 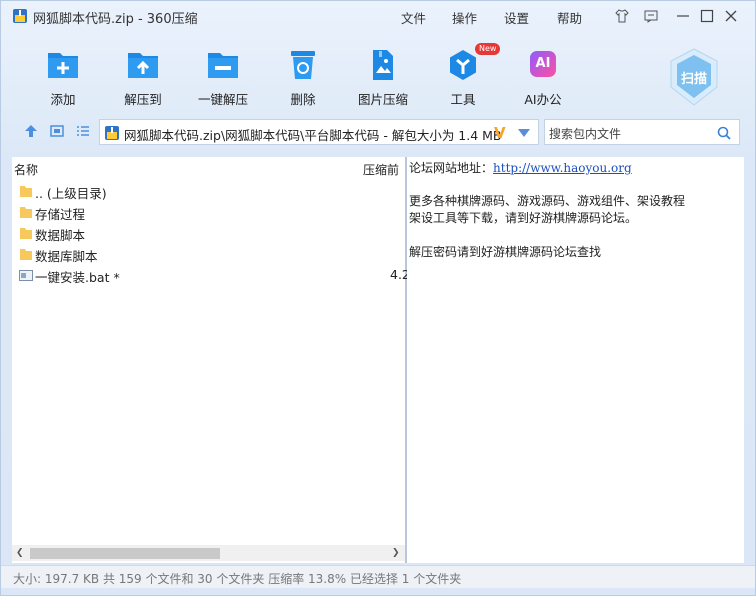 I want to click on extract-to-button: 解压到, so click(x=143, y=74).